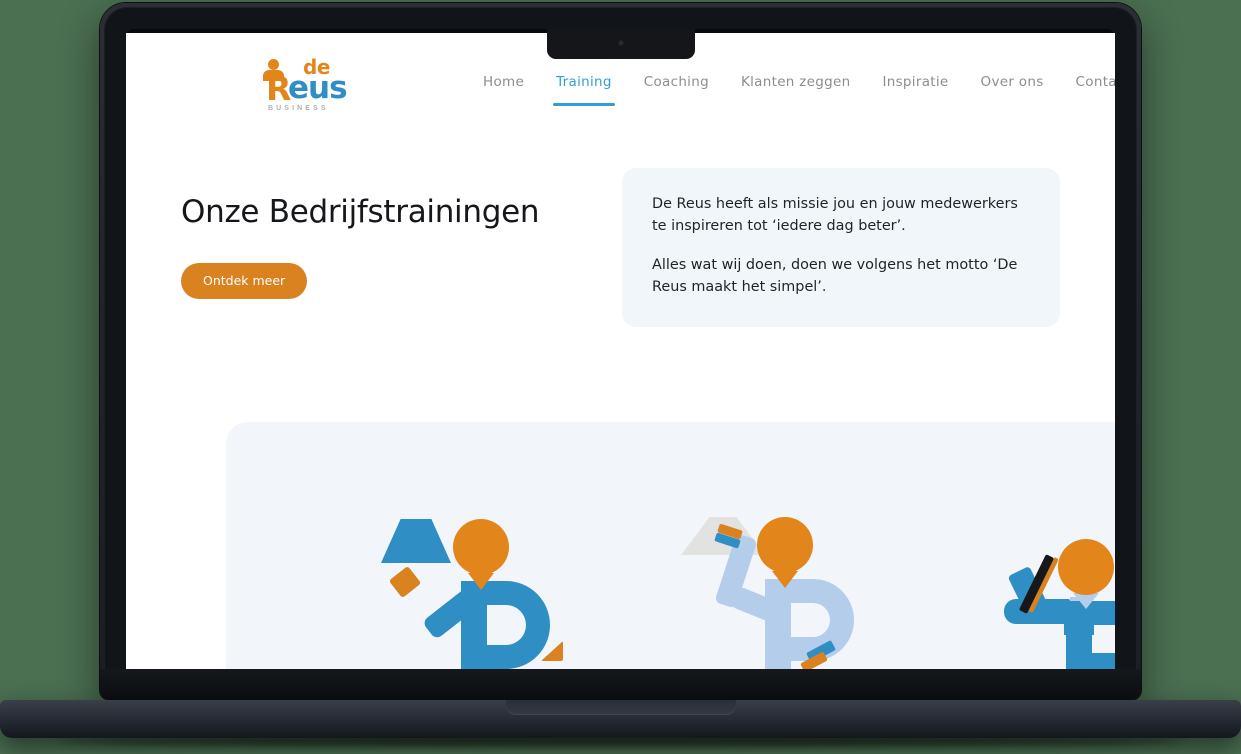 The image size is (1241, 754). Describe the element at coordinates (1086, 601) in the screenshot. I see `figure-3-neck` at that location.